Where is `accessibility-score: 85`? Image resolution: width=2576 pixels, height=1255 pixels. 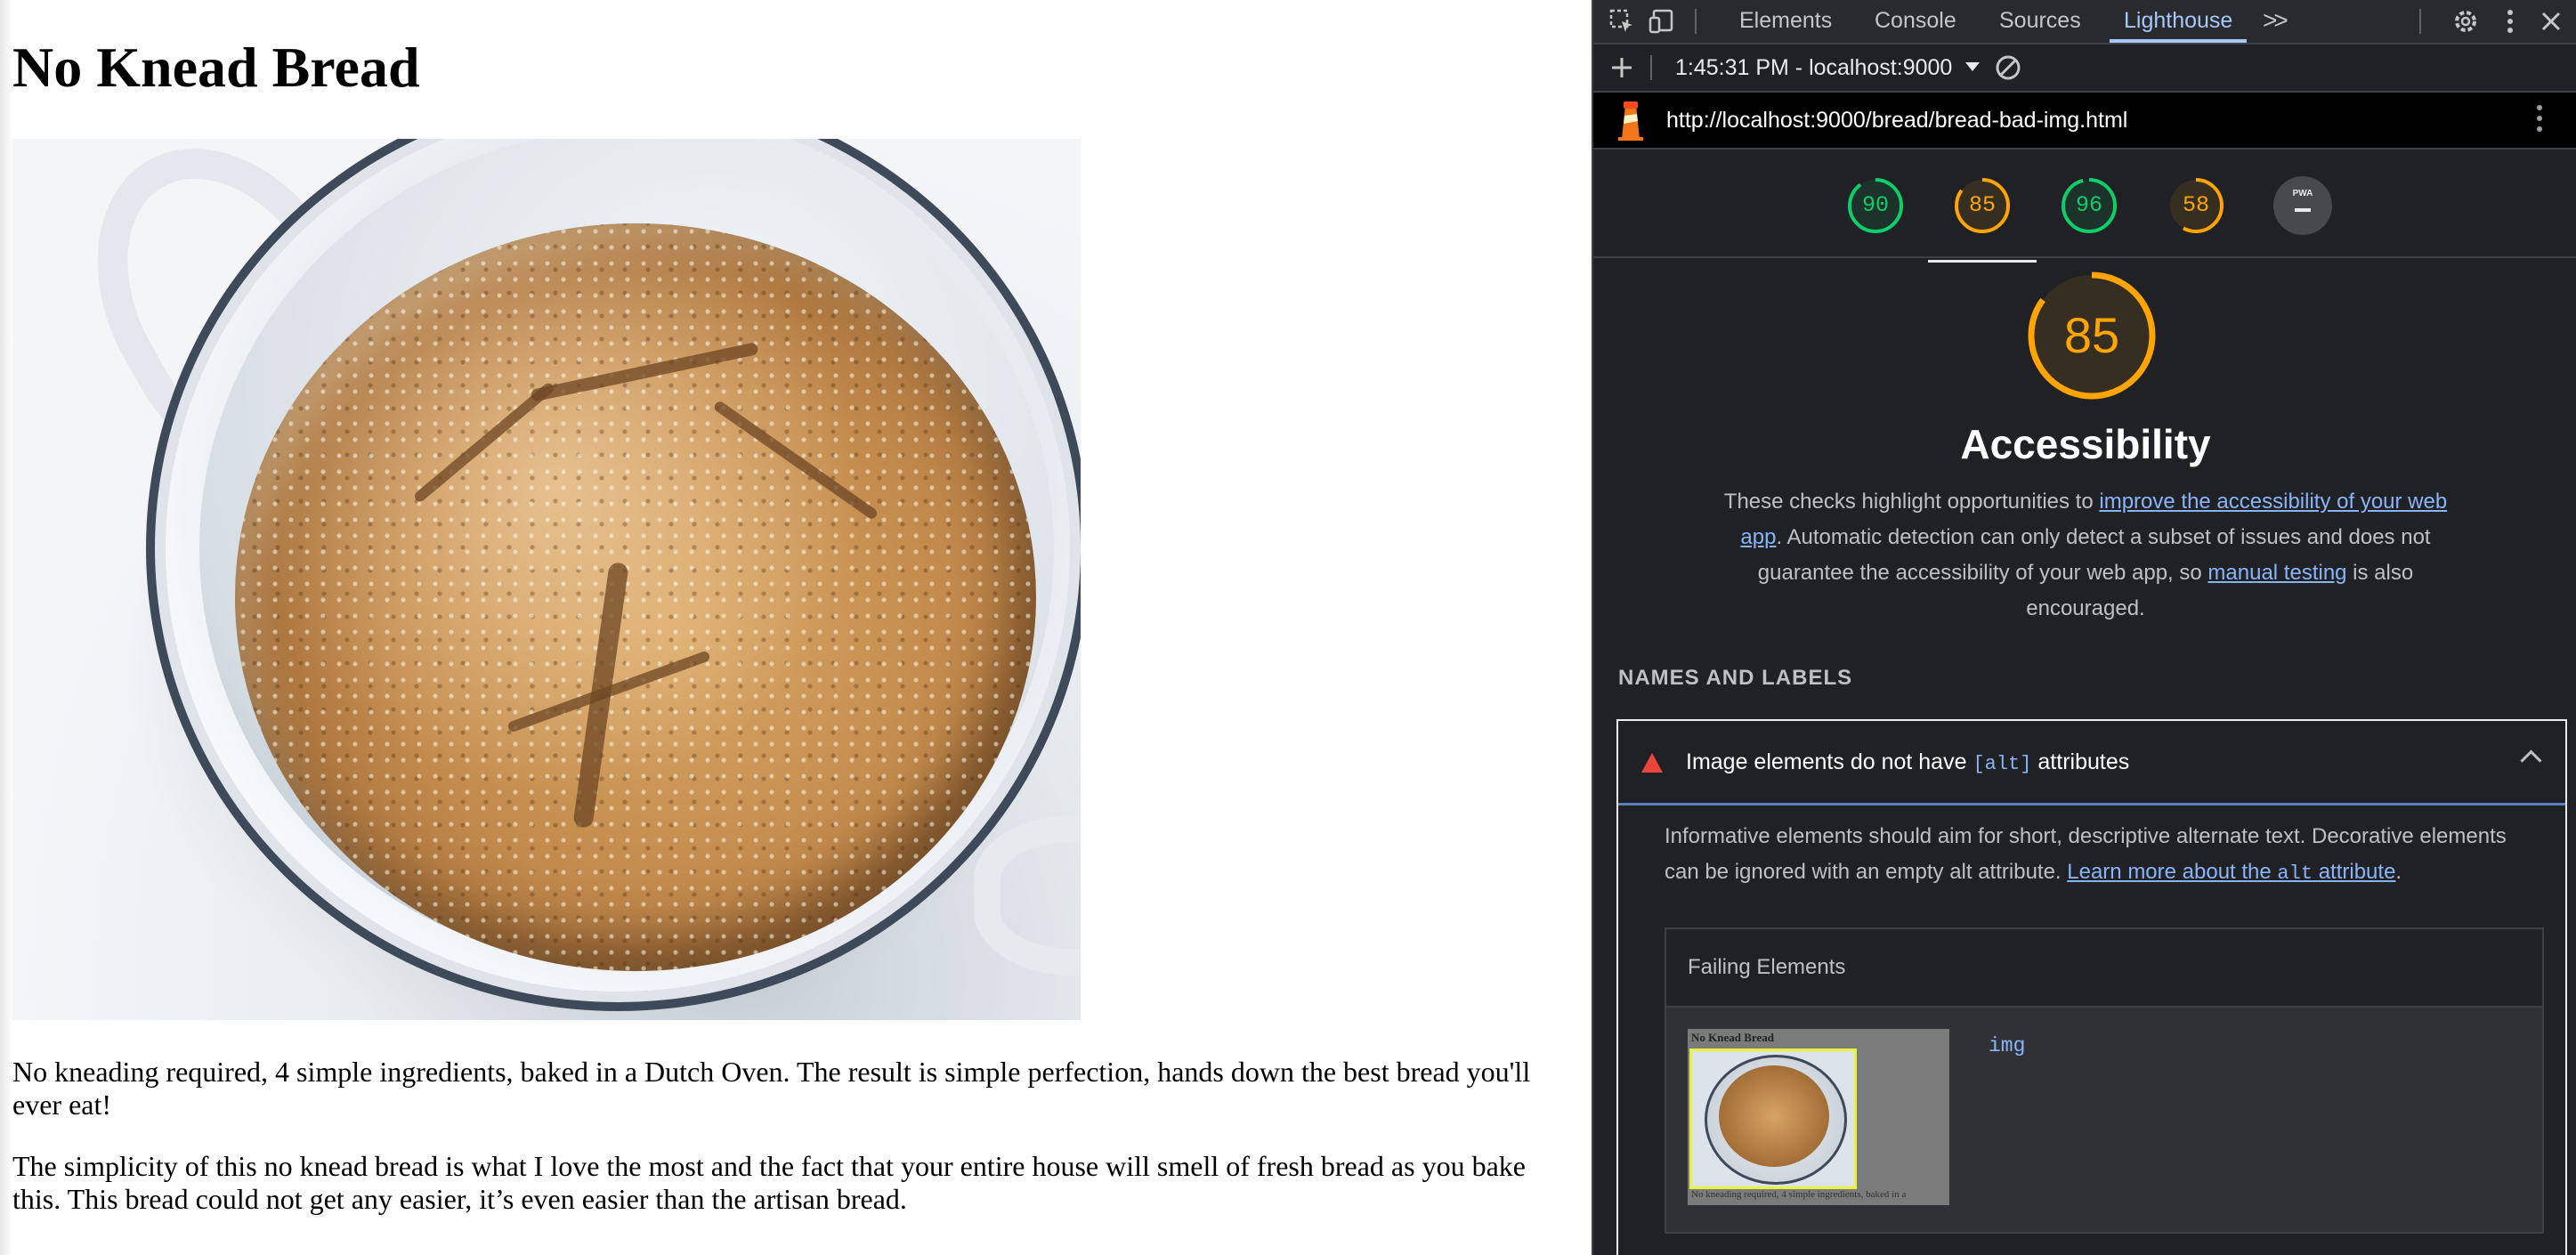 accessibility-score: 85 is located at coordinates (2092, 335).